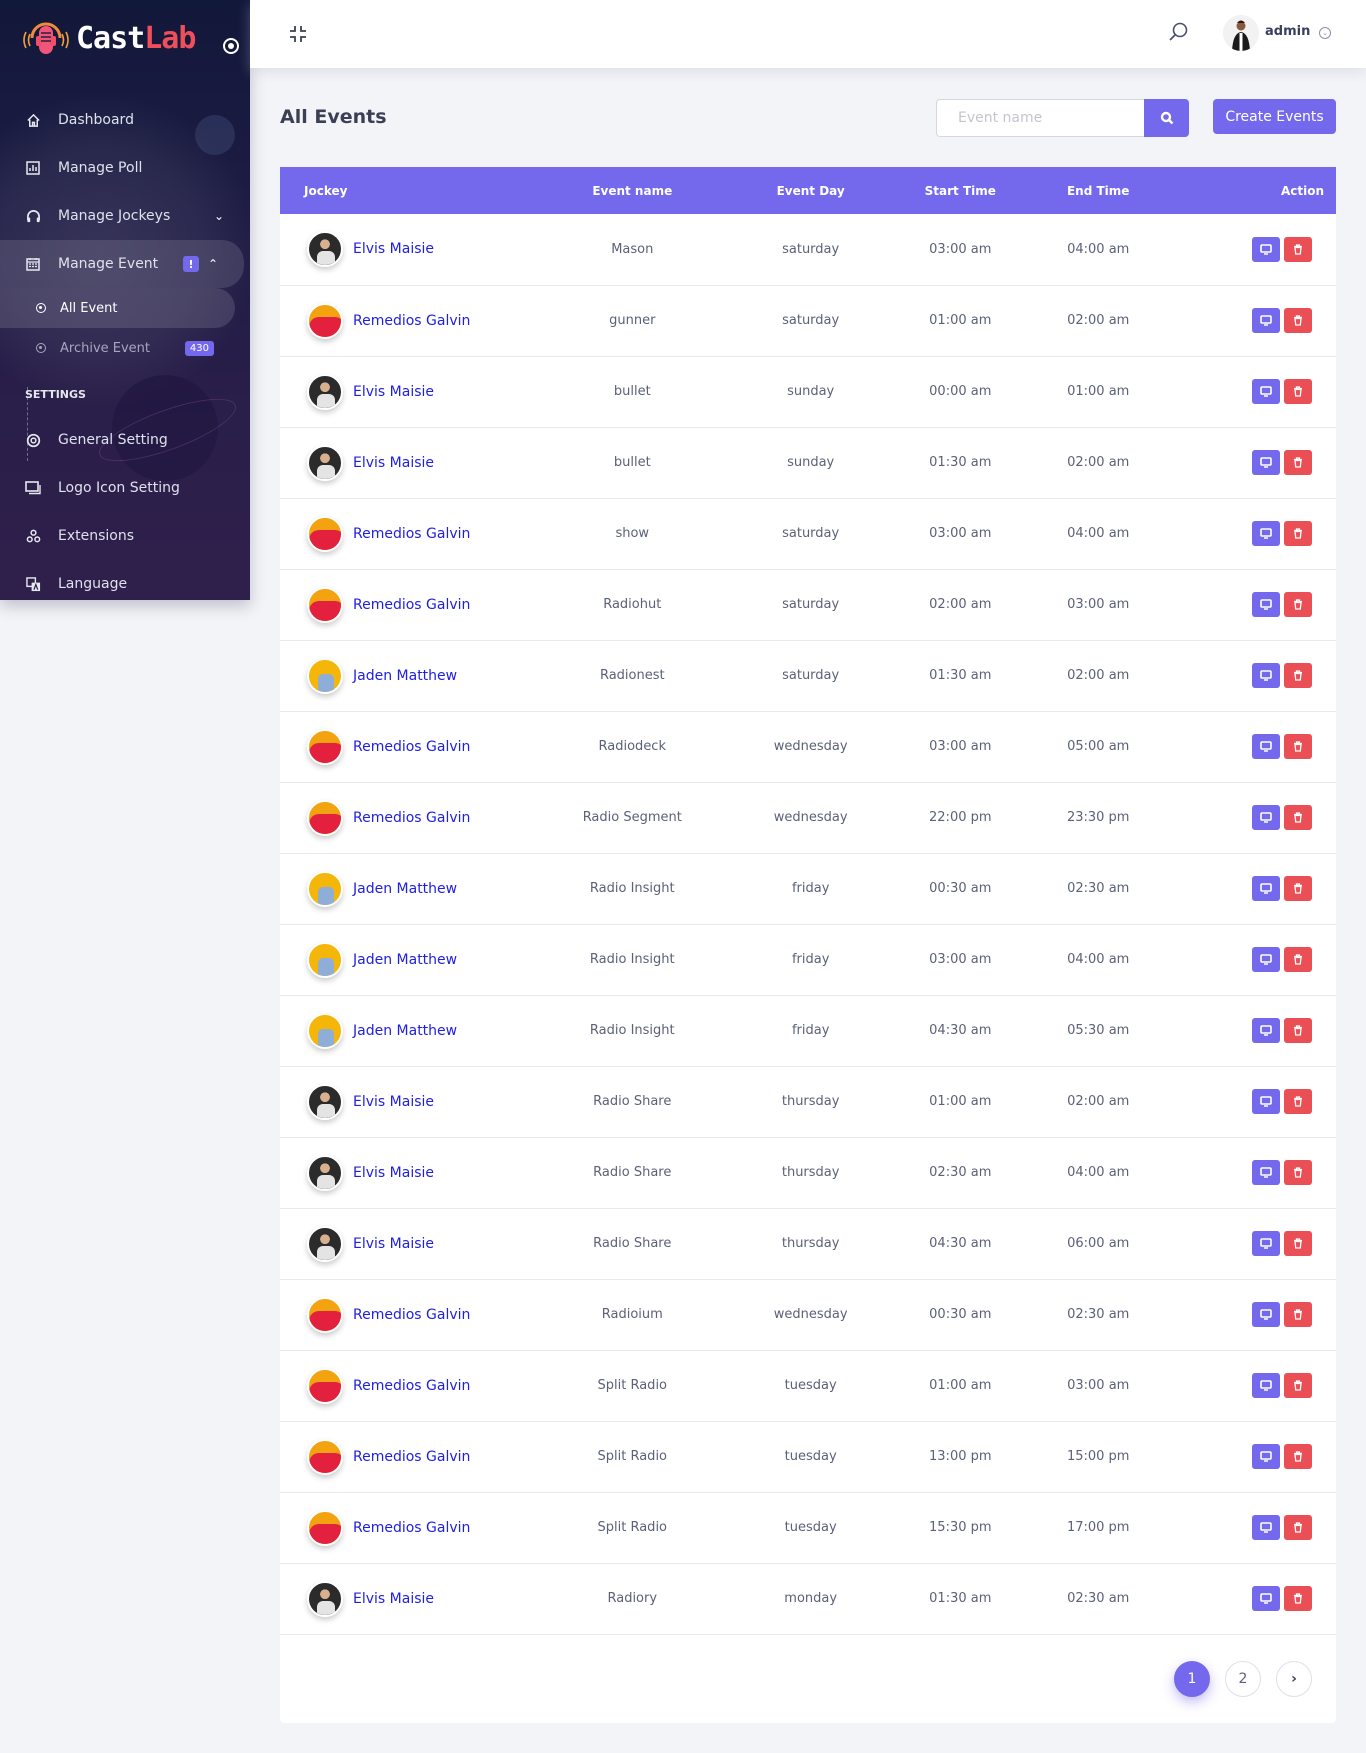 This screenshot has width=1366, height=1753. I want to click on sidebar-subitem-all-event: All Event, so click(117, 308).